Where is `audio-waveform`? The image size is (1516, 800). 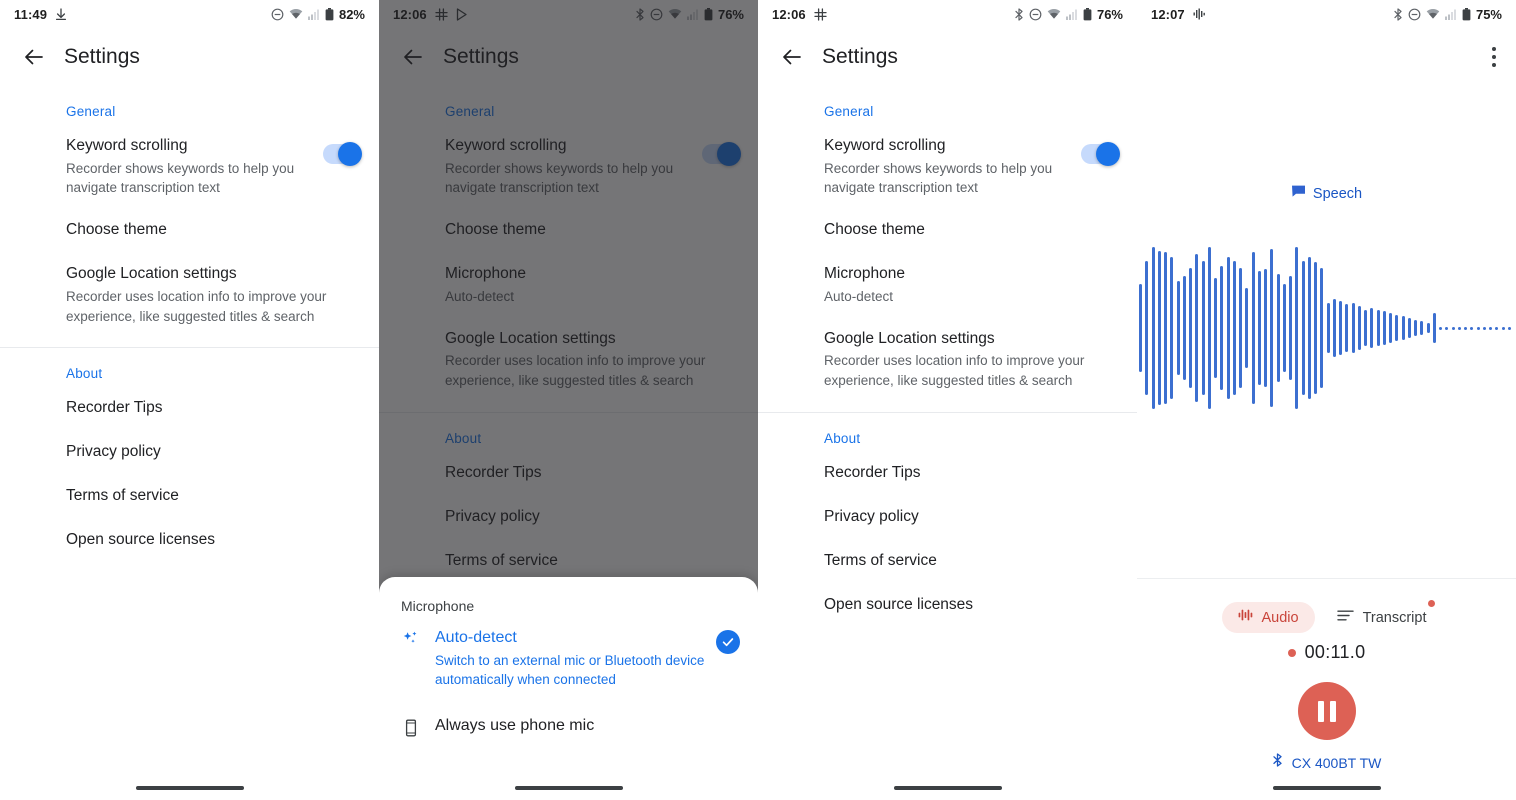
audio-waveform is located at coordinates (1326, 328).